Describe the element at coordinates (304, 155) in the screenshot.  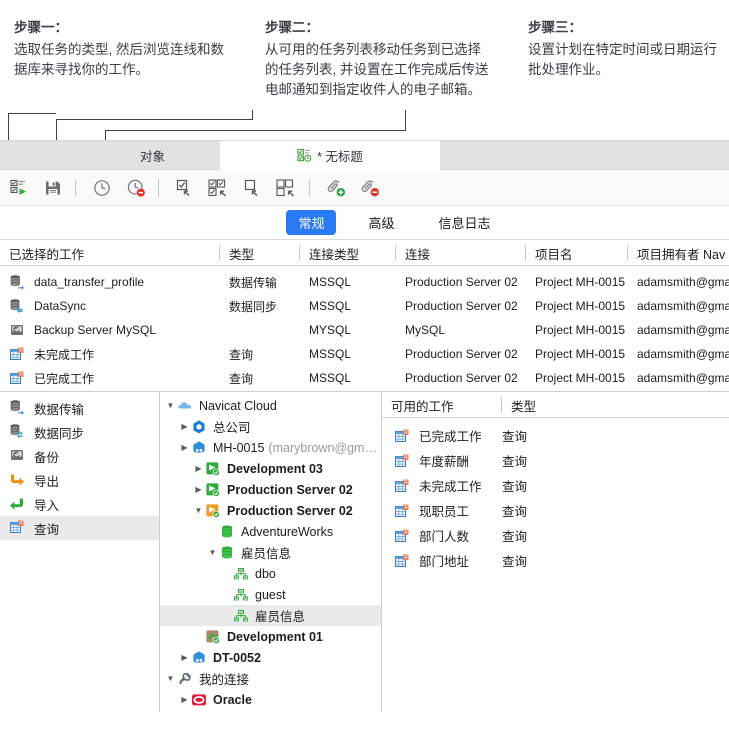
I see `batch-job-icon` at that location.